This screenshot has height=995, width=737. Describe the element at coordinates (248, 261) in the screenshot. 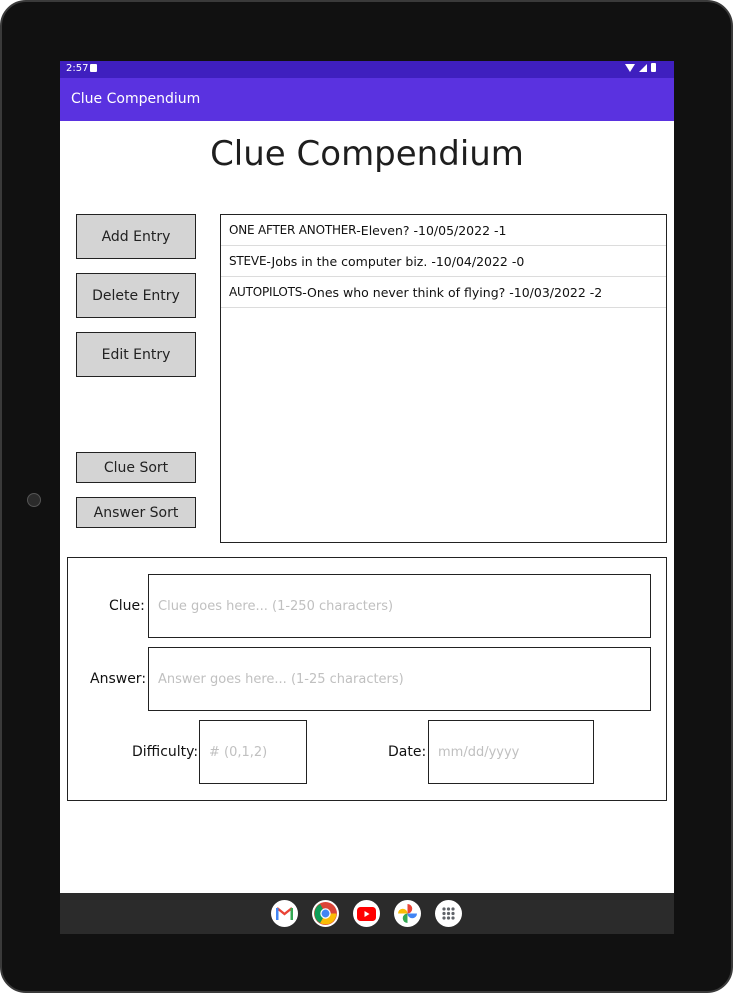

I see `entry-answer: STEVE` at that location.